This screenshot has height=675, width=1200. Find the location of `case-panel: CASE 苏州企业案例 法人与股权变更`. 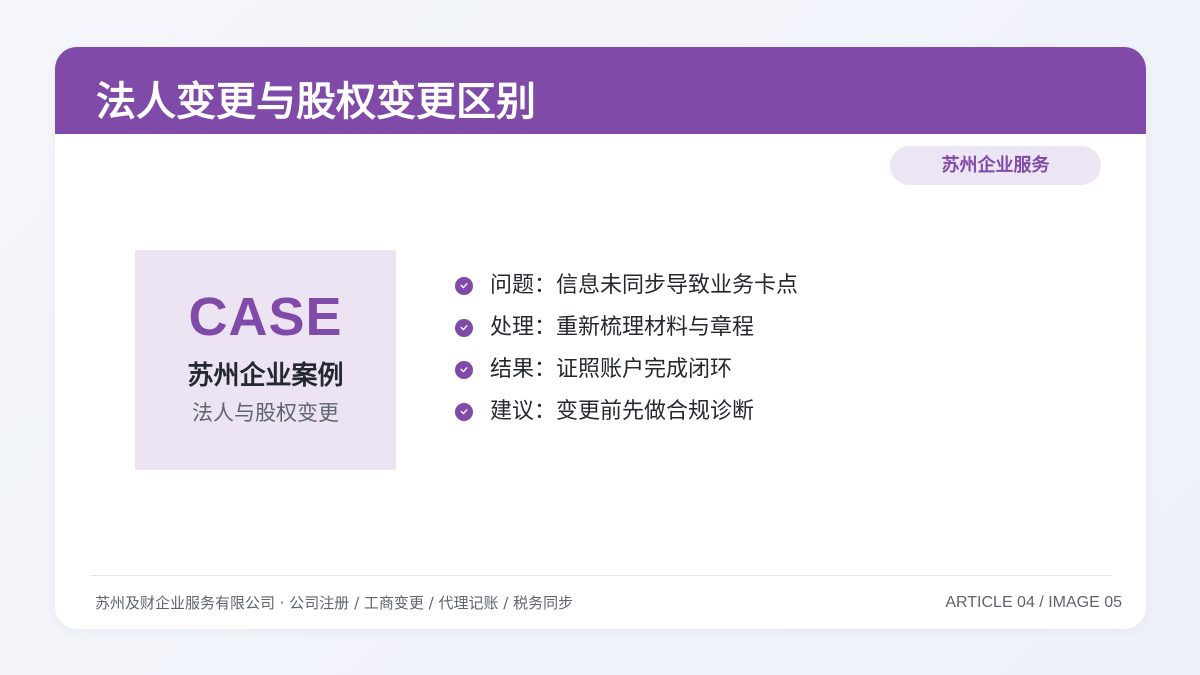

case-panel: CASE 苏州企业案例 法人与股权变更 is located at coordinates (265, 360).